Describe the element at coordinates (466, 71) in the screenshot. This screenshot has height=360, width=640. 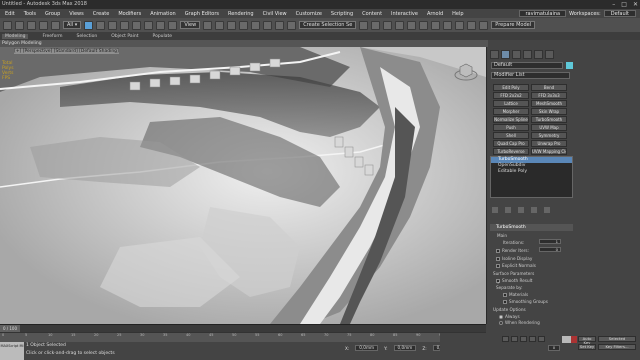
I see `viewcube-icon` at that location.